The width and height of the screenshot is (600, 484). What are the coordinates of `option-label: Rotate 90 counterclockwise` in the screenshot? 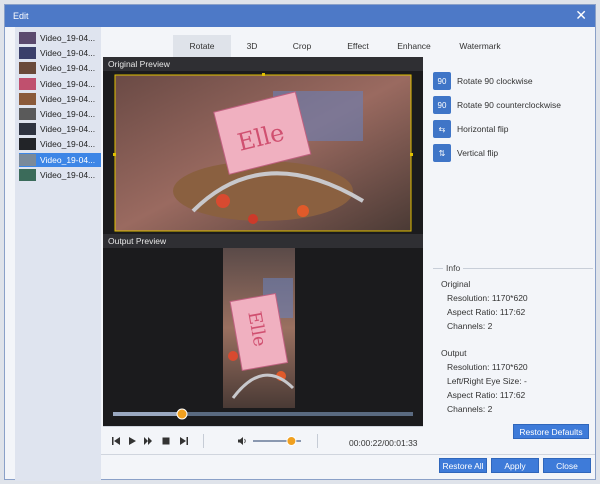 It's located at (509, 105).